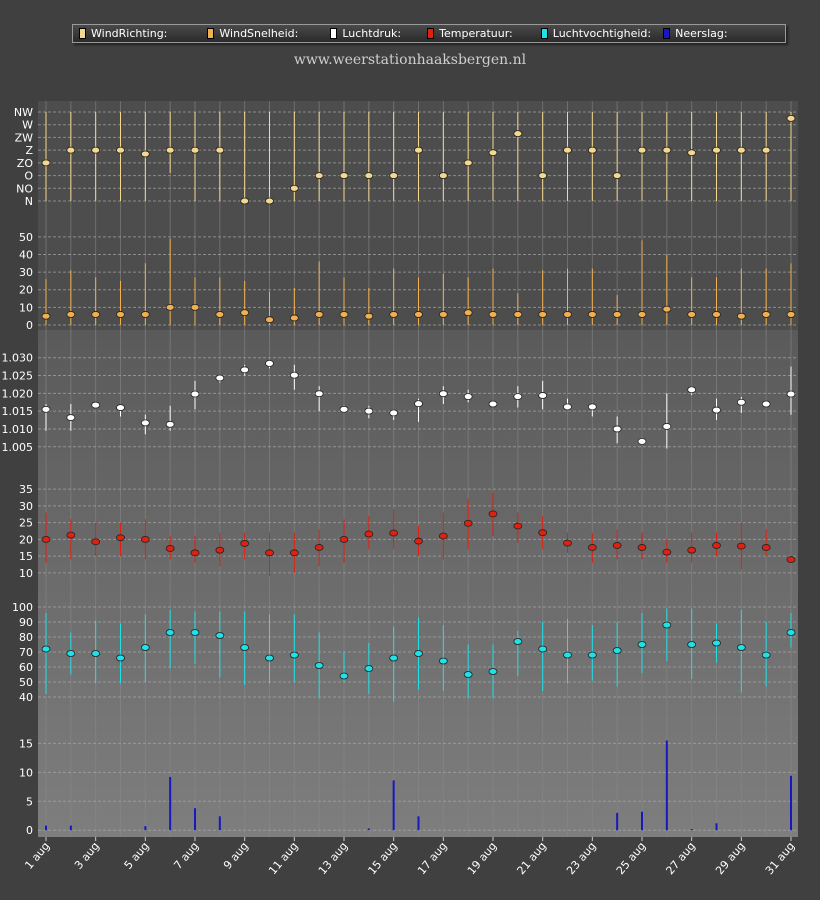  I want to click on x-tick-label: 19 aug, so click(482, 859).